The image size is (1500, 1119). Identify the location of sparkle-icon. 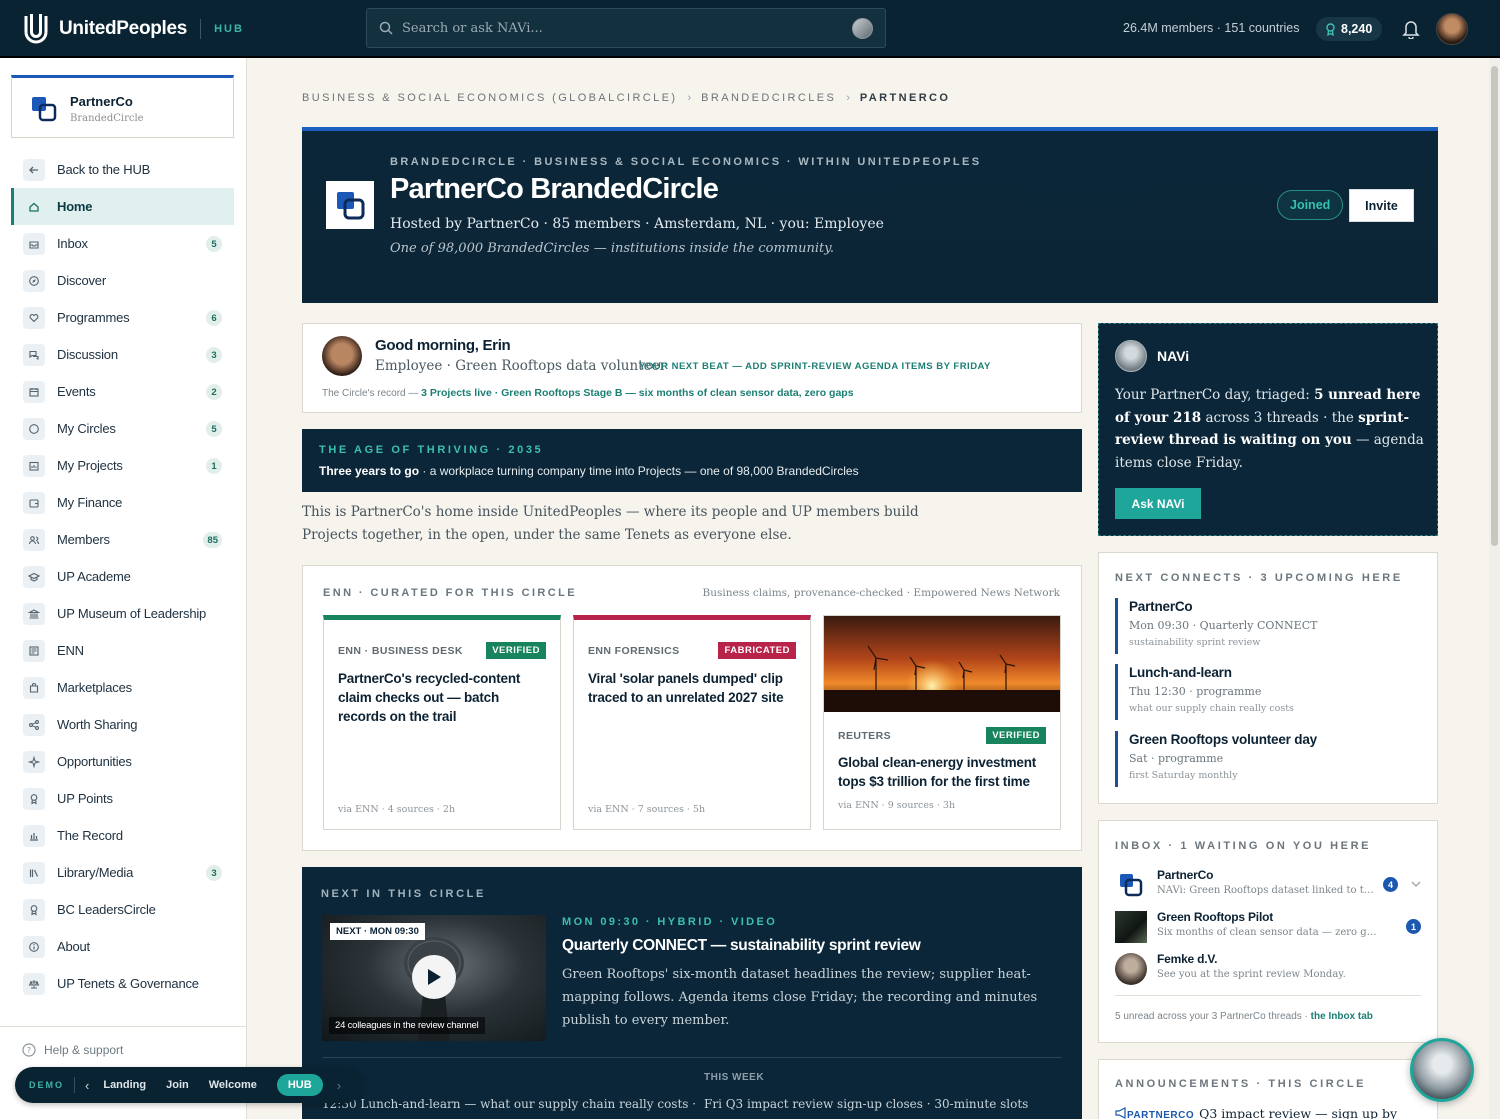
(34, 761).